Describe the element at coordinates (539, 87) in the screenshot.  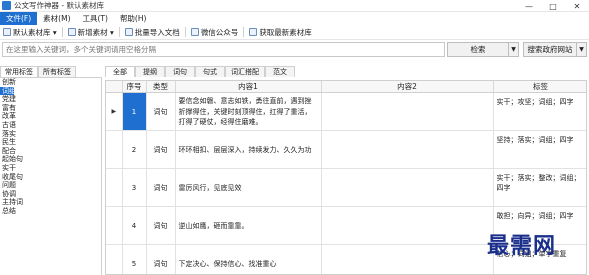
I see `column-header-tags: 标签` at that location.